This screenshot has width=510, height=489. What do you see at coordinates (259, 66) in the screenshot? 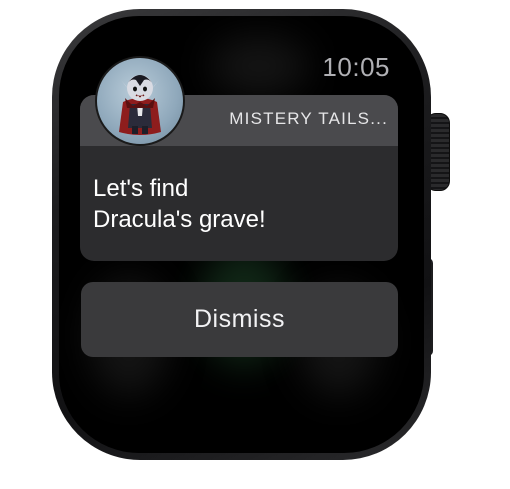
I see `background-glow` at bounding box center [259, 66].